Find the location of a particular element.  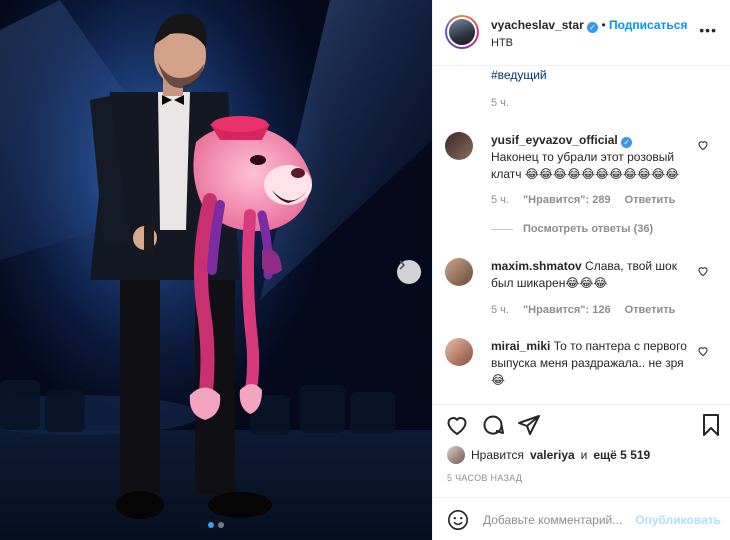

like-heart-icon is located at coordinates (457, 425).